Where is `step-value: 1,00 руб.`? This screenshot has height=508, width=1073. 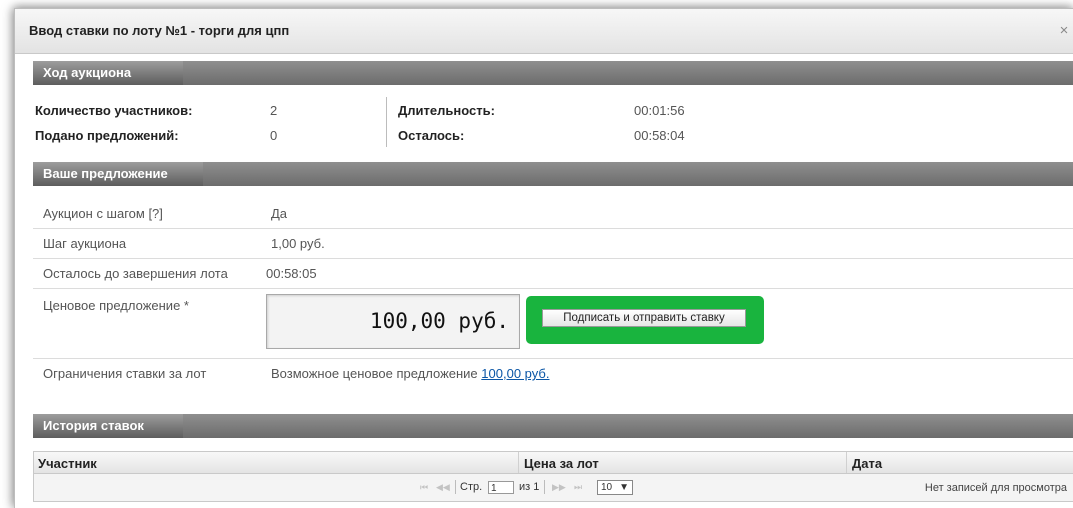
step-value: 1,00 руб. is located at coordinates (298, 243).